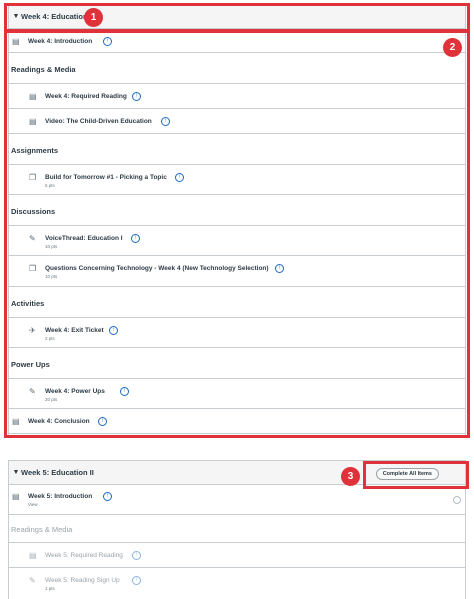  What do you see at coordinates (237, 41) in the screenshot?
I see `module-item-row: ▤ Week 4: Introduction ↑` at bounding box center [237, 41].